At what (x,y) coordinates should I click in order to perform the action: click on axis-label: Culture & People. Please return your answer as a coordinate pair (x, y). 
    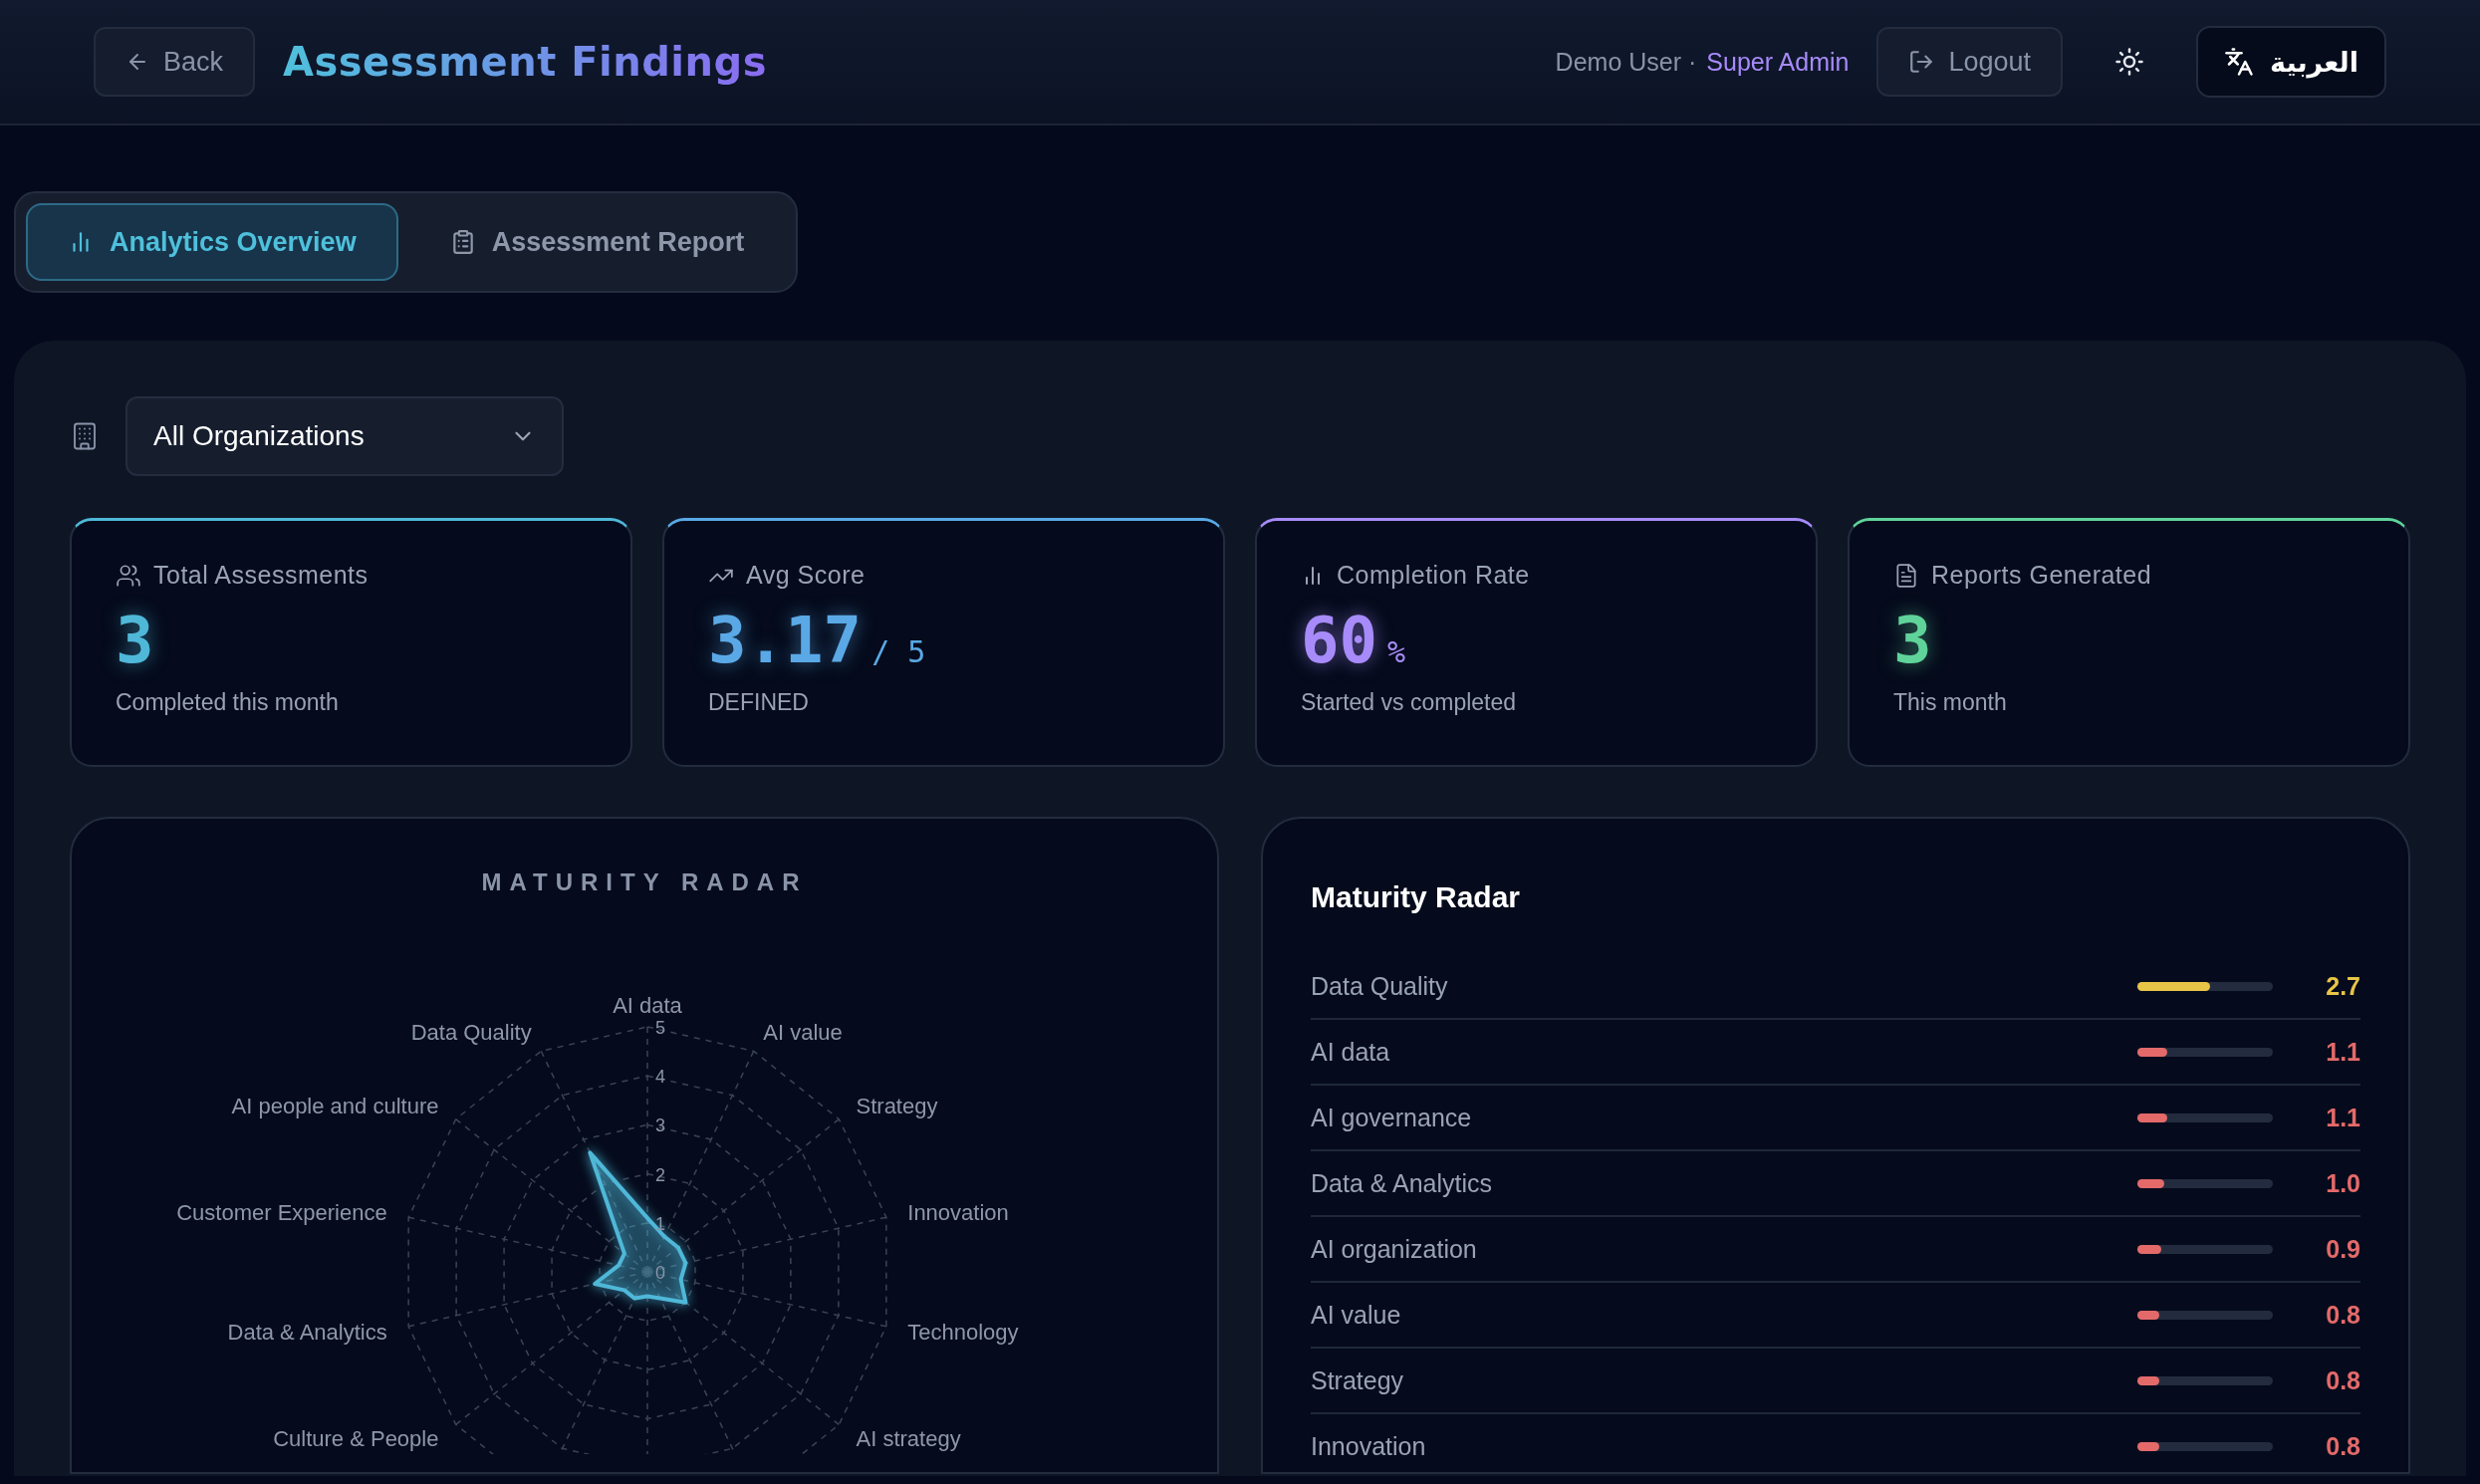
    Looking at the image, I should click on (356, 1439).